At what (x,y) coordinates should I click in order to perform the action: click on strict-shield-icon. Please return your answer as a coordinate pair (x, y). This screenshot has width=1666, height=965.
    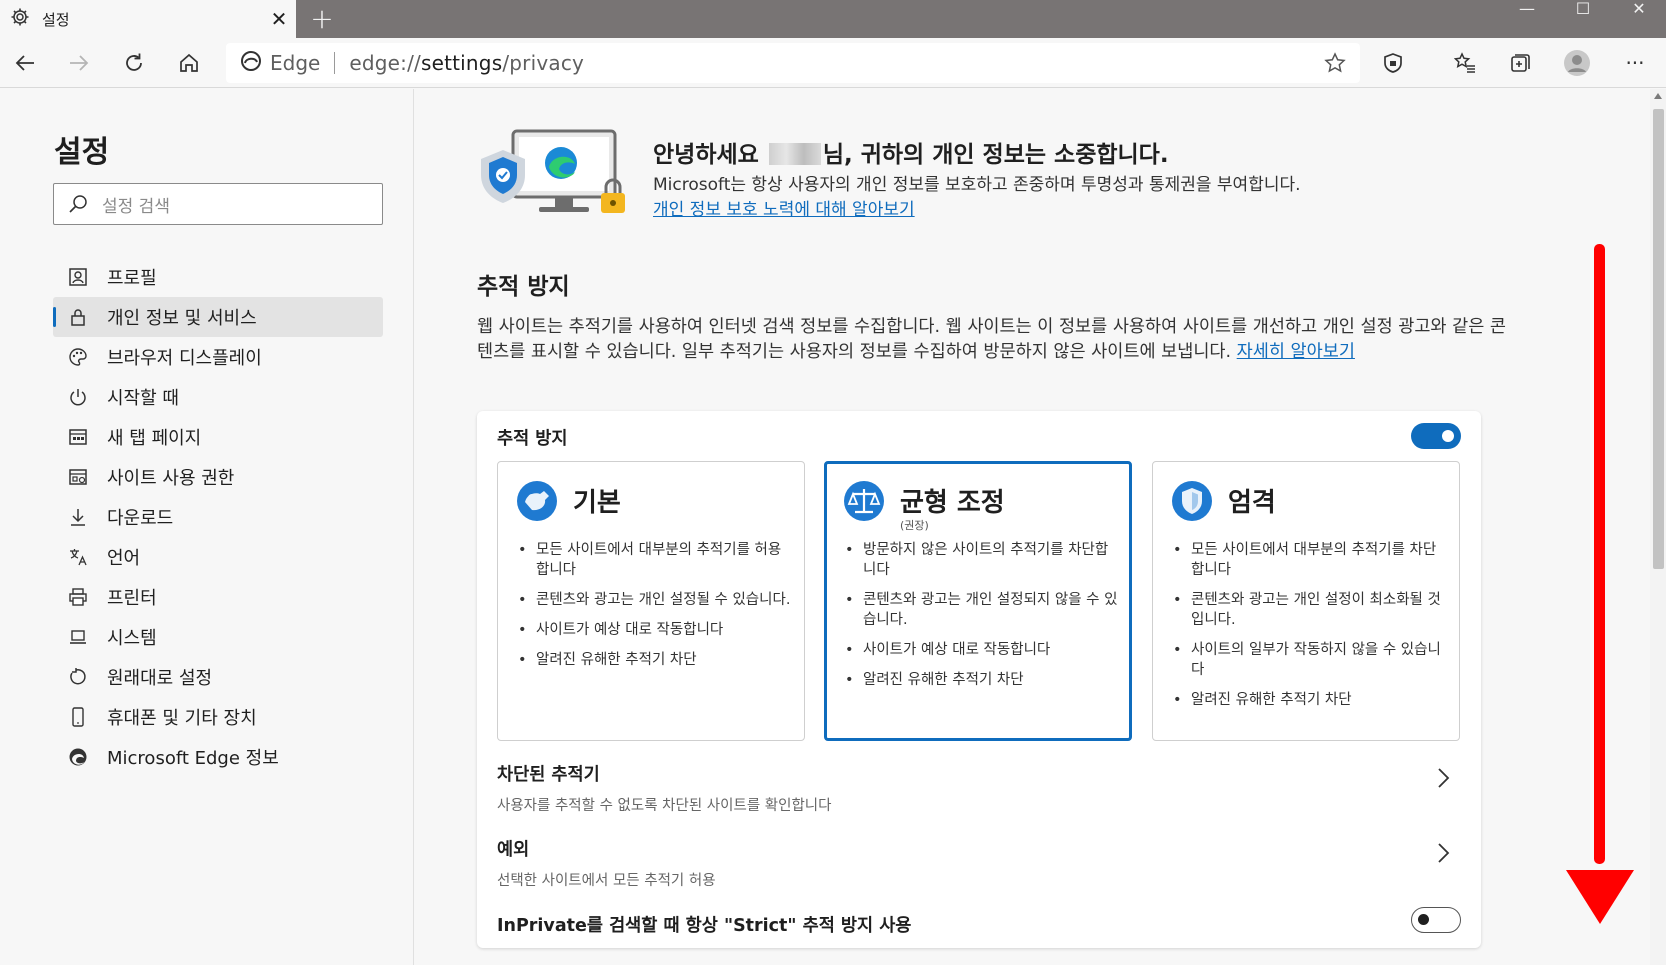
    Looking at the image, I should click on (1192, 501).